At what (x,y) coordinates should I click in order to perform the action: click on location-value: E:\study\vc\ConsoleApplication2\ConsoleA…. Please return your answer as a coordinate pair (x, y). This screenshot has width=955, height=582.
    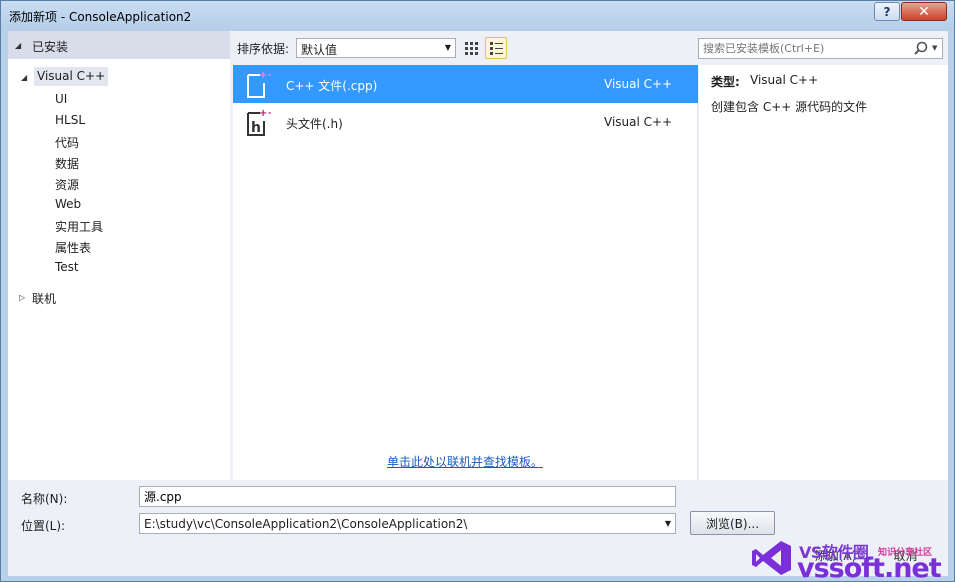
    Looking at the image, I should click on (306, 524).